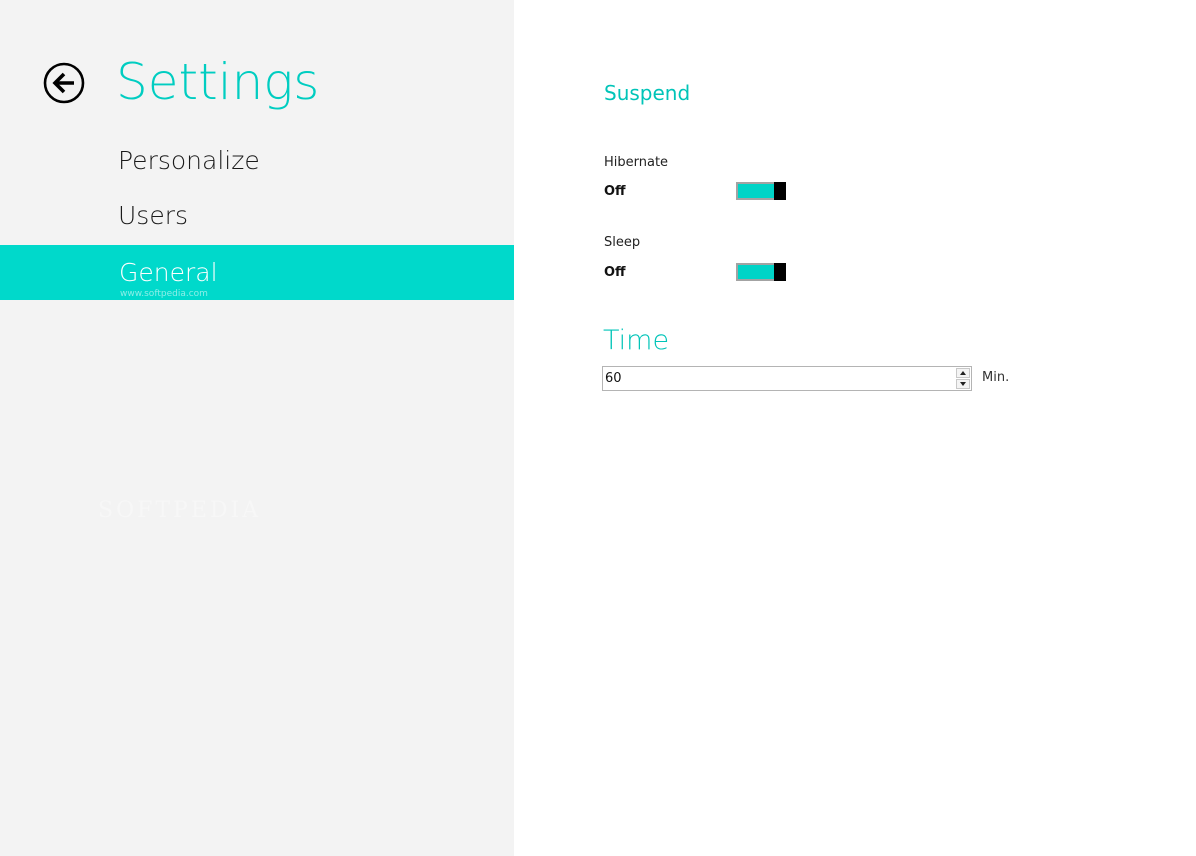  I want to click on hibernate-label: Hibernate, so click(636, 162).